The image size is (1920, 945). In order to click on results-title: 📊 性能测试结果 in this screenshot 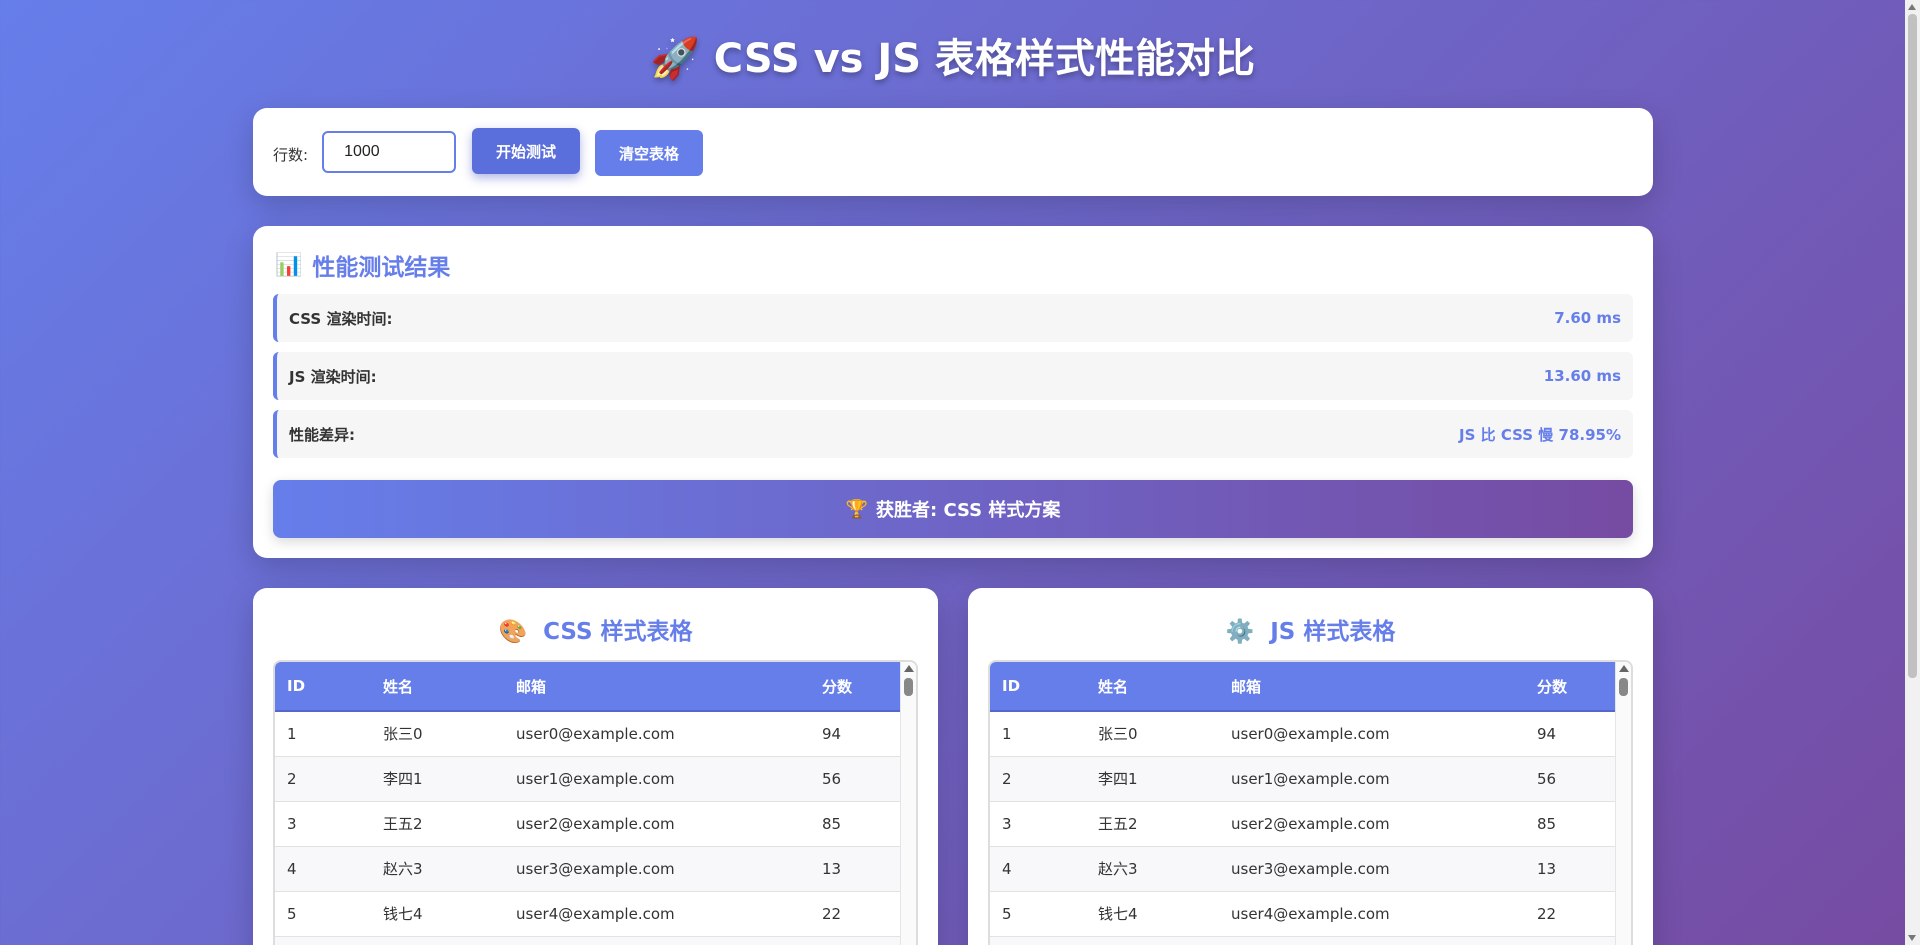, I will do `click(362, 265)`.